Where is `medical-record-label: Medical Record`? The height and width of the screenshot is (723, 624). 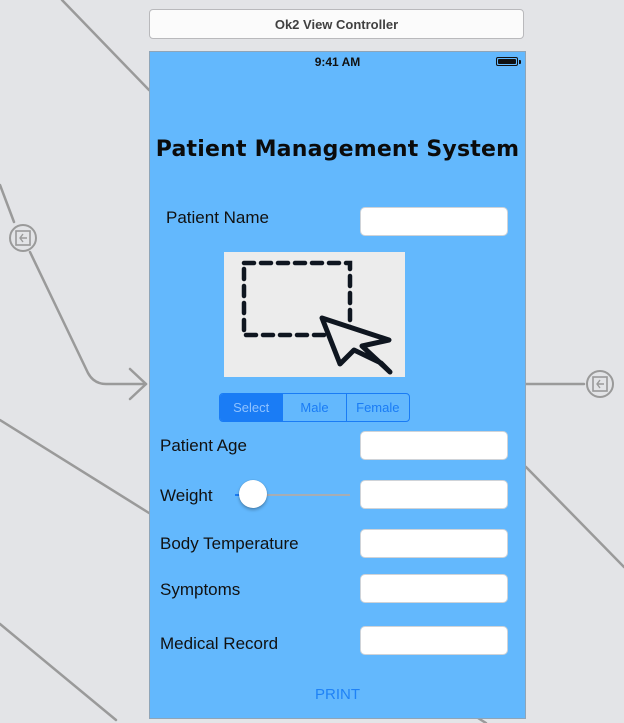
medical-record-label: Medical Record is located at coordinates (219, 643).